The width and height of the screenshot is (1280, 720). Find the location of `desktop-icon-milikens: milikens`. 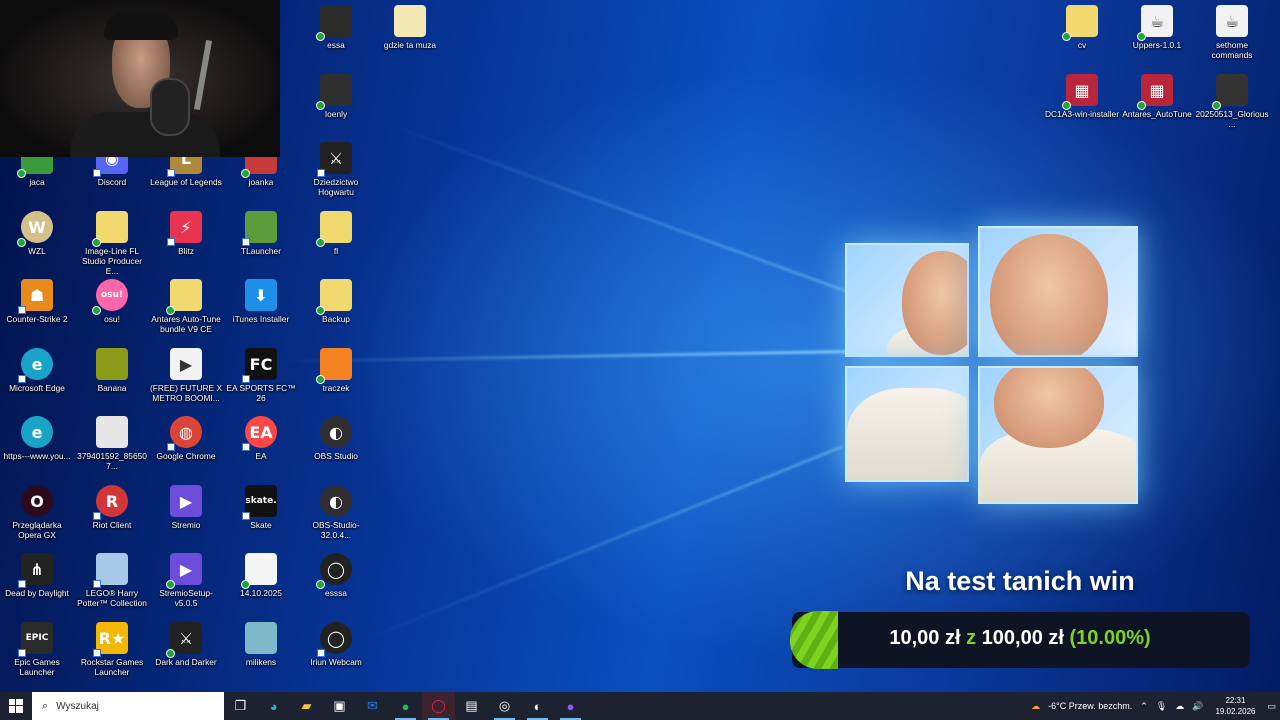

desktop-icon-milikens: milikens is located at coordinates (261, 644).